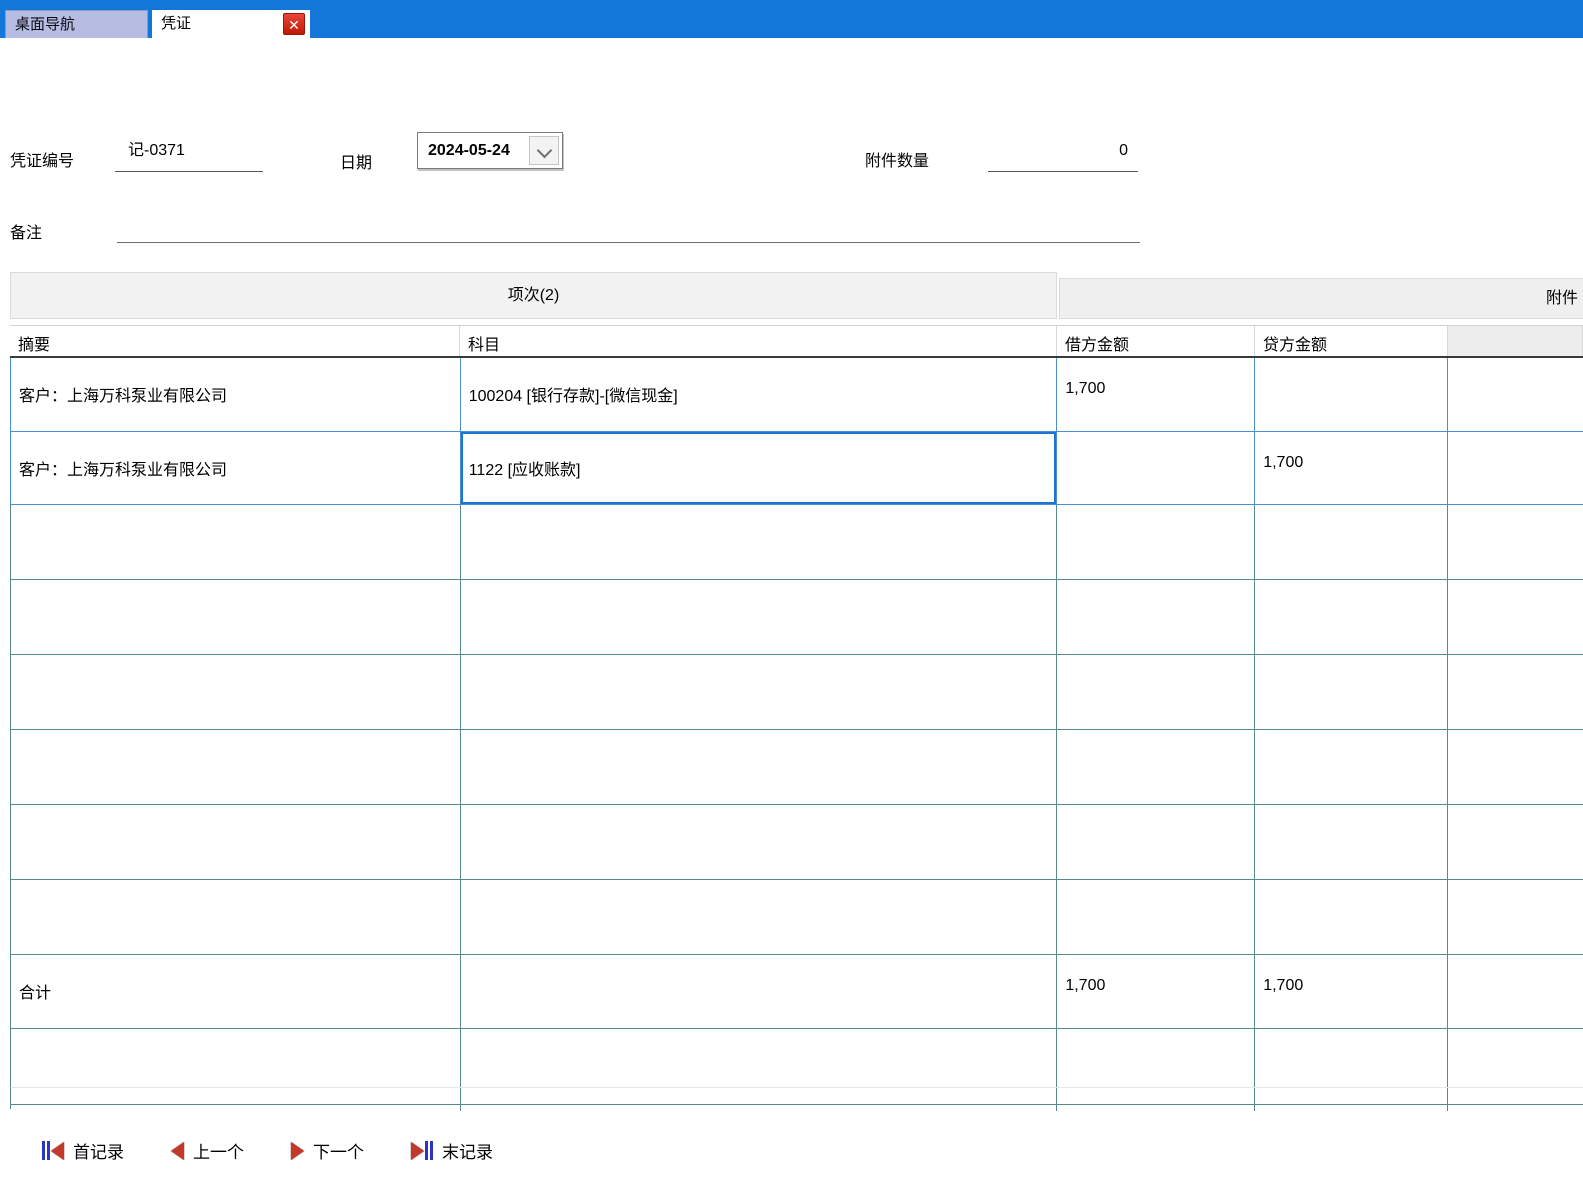  What do you see at coordinates (177, 1150) in the screenshot?
I see `previous-record-icon` at bounding box center [177, 1150].